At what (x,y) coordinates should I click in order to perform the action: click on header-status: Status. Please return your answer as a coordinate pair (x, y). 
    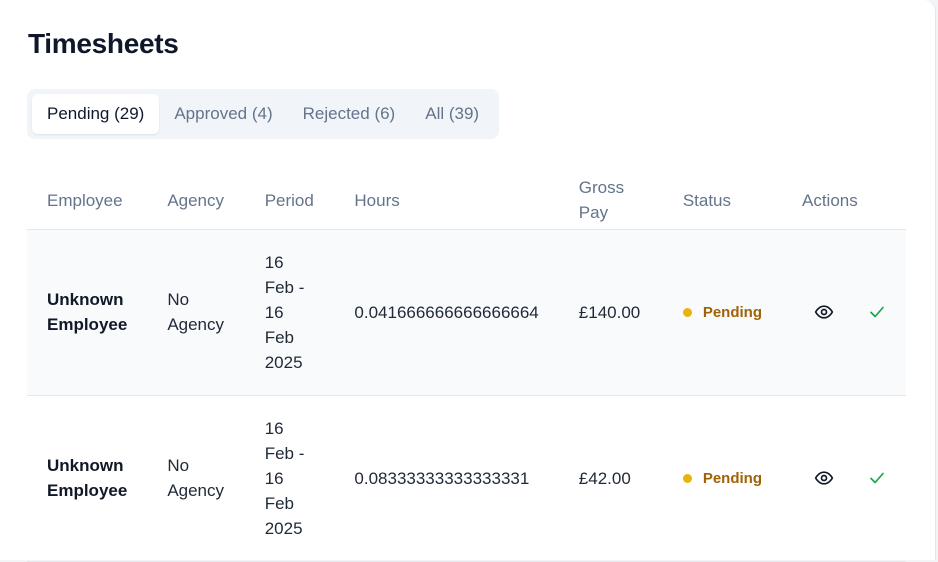
    Looking at the image, I should click on (722, 201).